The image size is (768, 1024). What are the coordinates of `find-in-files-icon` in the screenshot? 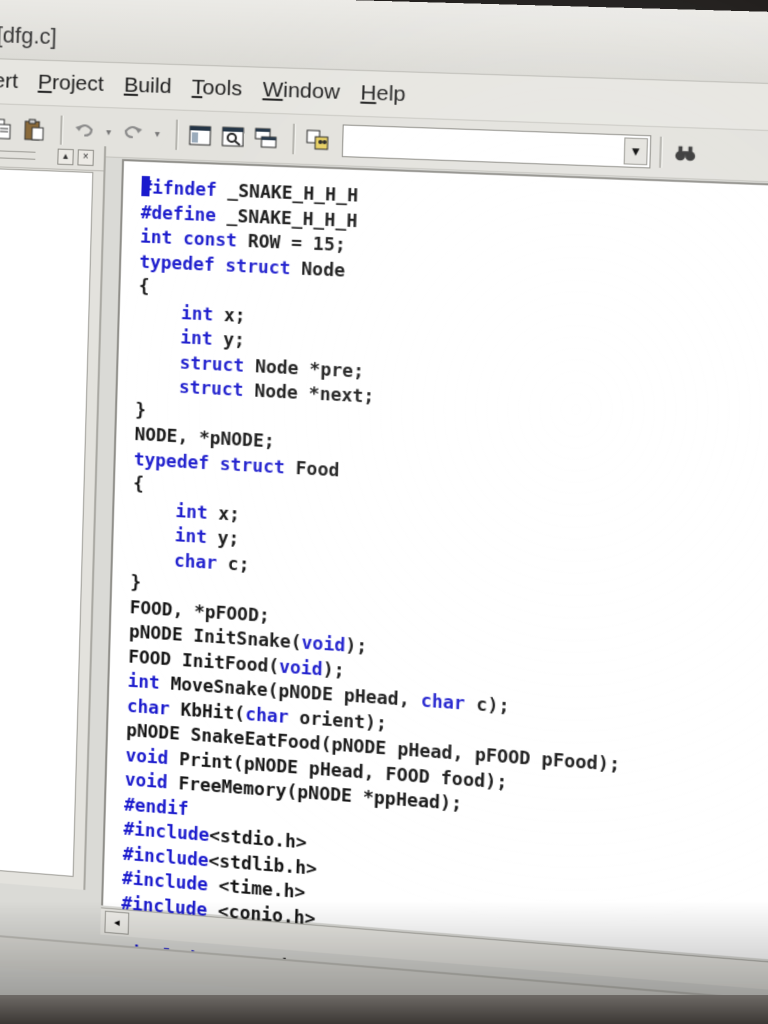 It's located at (317, 140).